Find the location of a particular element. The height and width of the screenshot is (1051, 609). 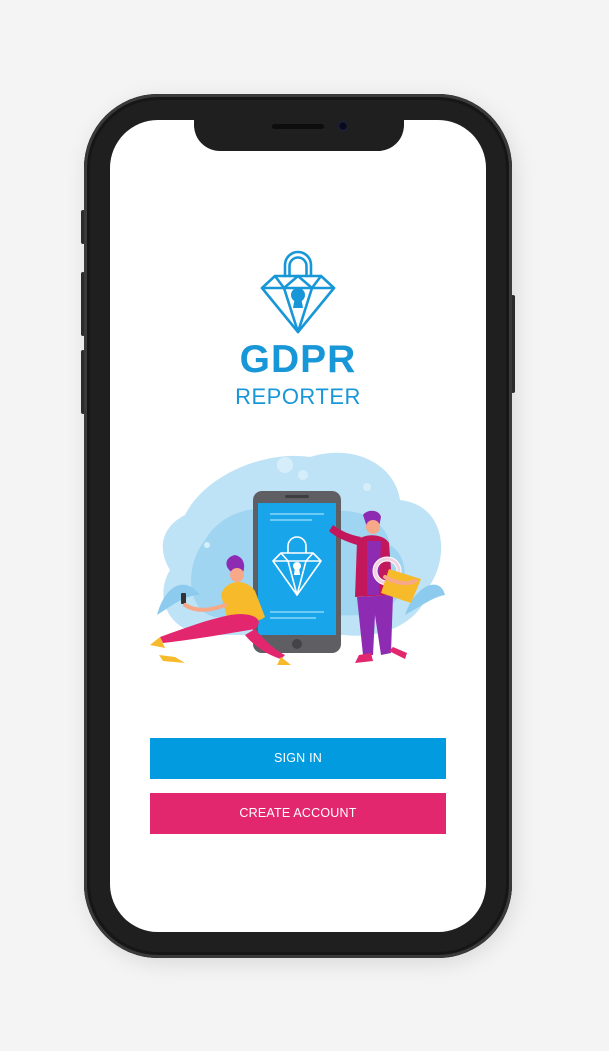

people-with-phone-illustration is located at coordinates (297, 558).